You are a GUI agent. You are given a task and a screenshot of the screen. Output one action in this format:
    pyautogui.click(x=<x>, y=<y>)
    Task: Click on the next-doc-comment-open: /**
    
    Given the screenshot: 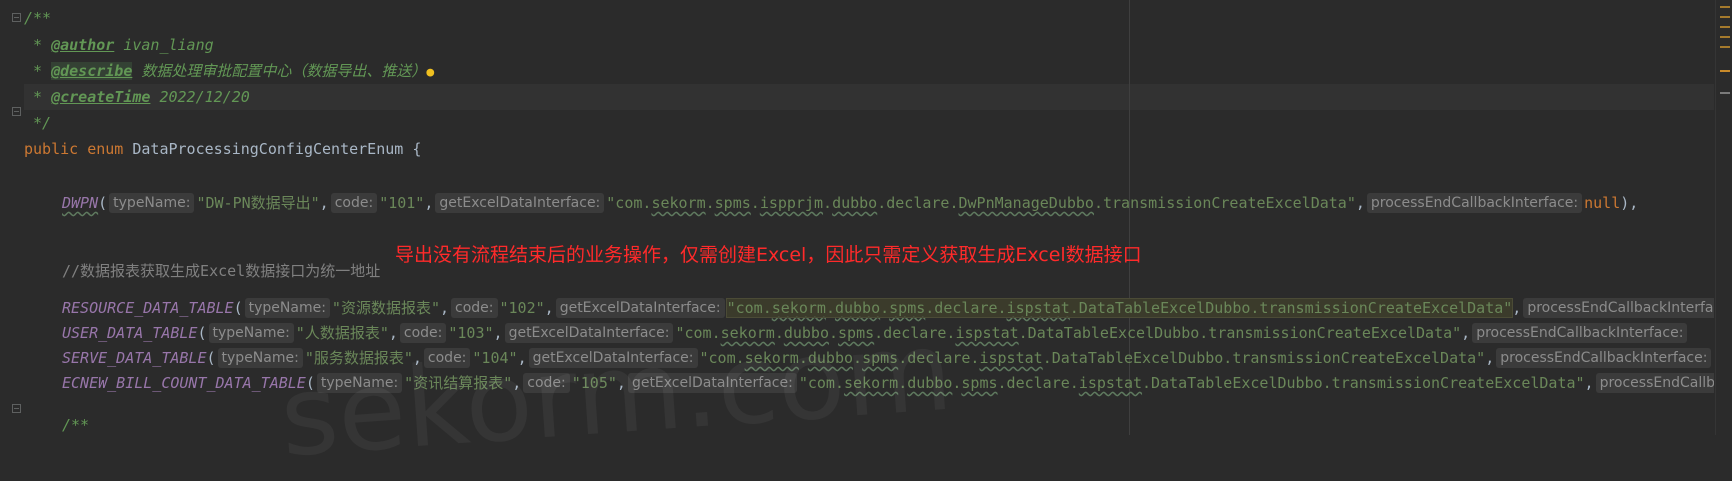 What is the action you would take?
    pyautogui.click(x=76, y=425)
    